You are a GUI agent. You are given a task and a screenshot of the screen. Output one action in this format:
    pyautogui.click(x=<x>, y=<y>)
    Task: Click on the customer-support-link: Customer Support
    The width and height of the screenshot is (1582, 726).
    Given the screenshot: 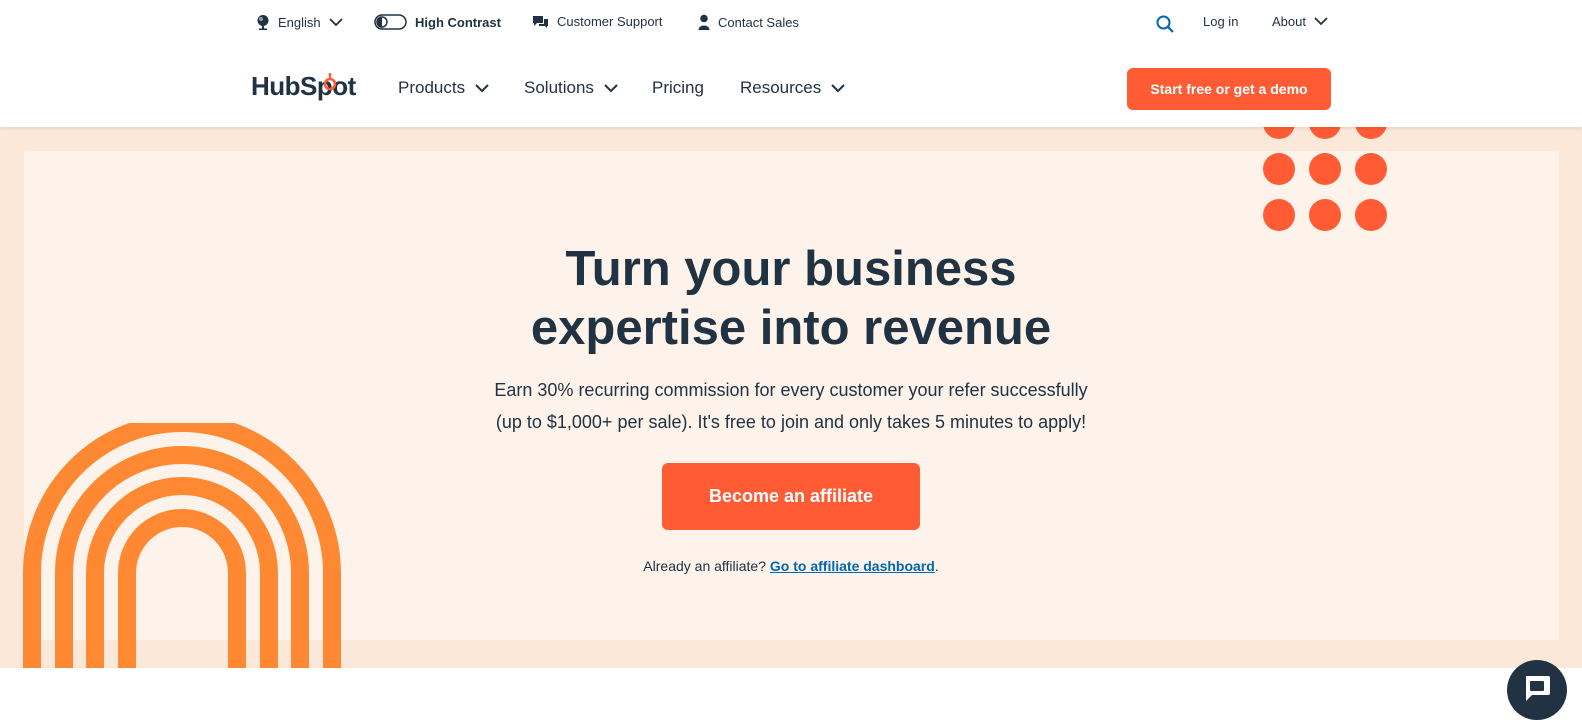 What is the action you would take?
    pyautogui.click(x=597, y=21)
    